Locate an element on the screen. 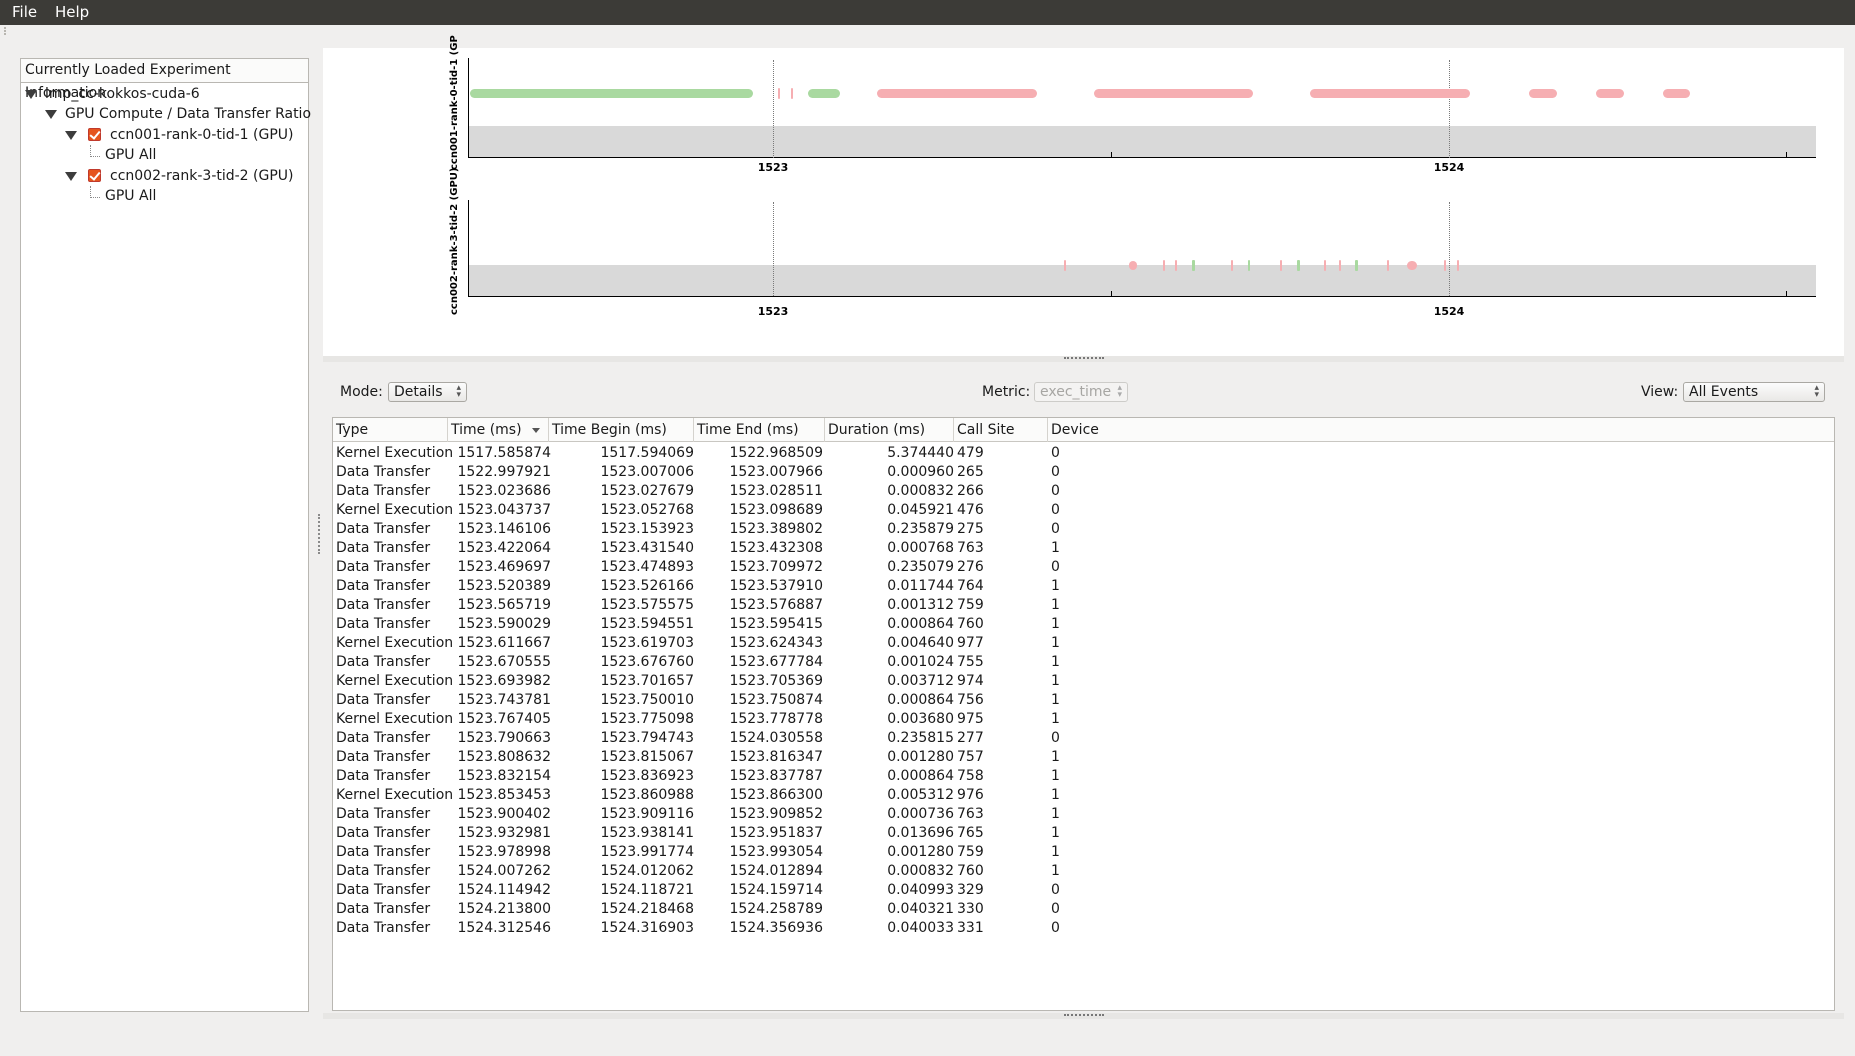 The width and height of the screenshot is (1855, 1056). cell-duration: 0.011744 is located at coordinates (920, 586).